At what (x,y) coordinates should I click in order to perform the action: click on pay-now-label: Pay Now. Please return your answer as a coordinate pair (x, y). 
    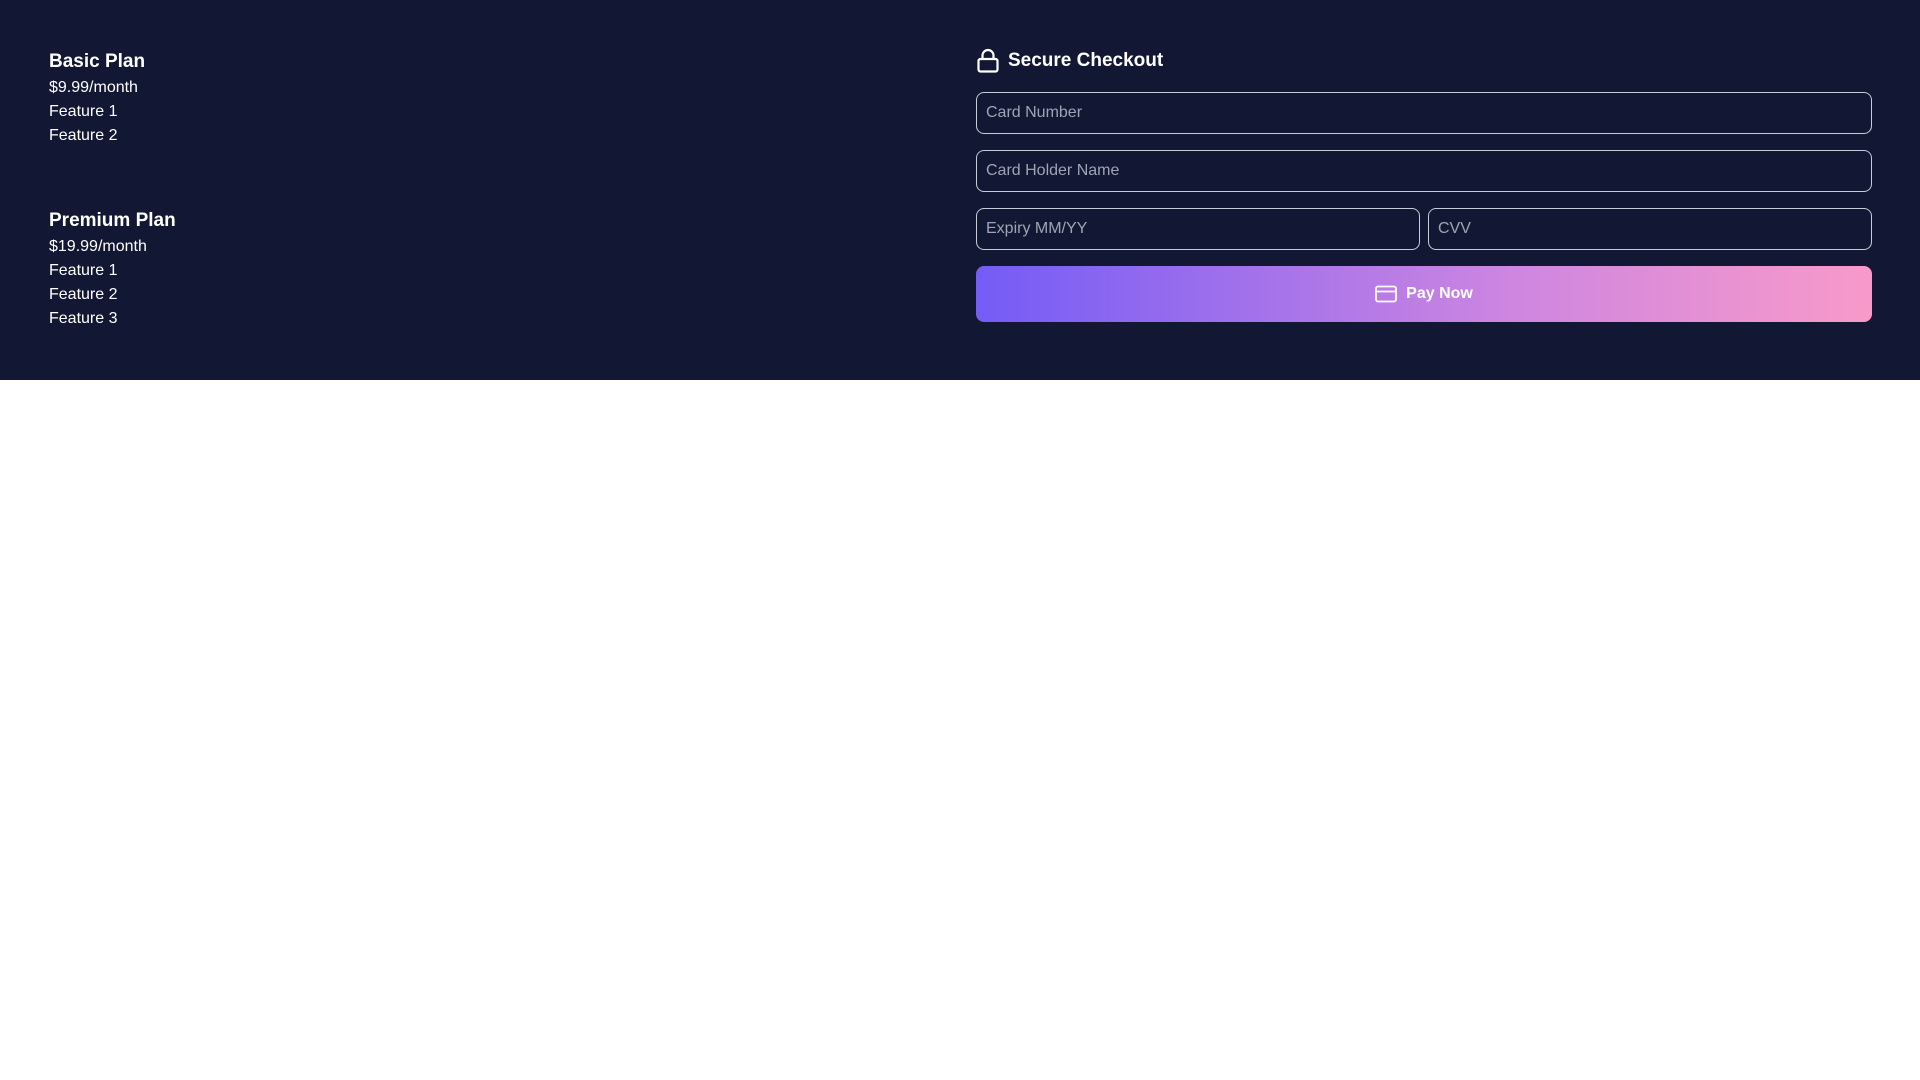
    Looking at the image, I should click on (1439, 293).